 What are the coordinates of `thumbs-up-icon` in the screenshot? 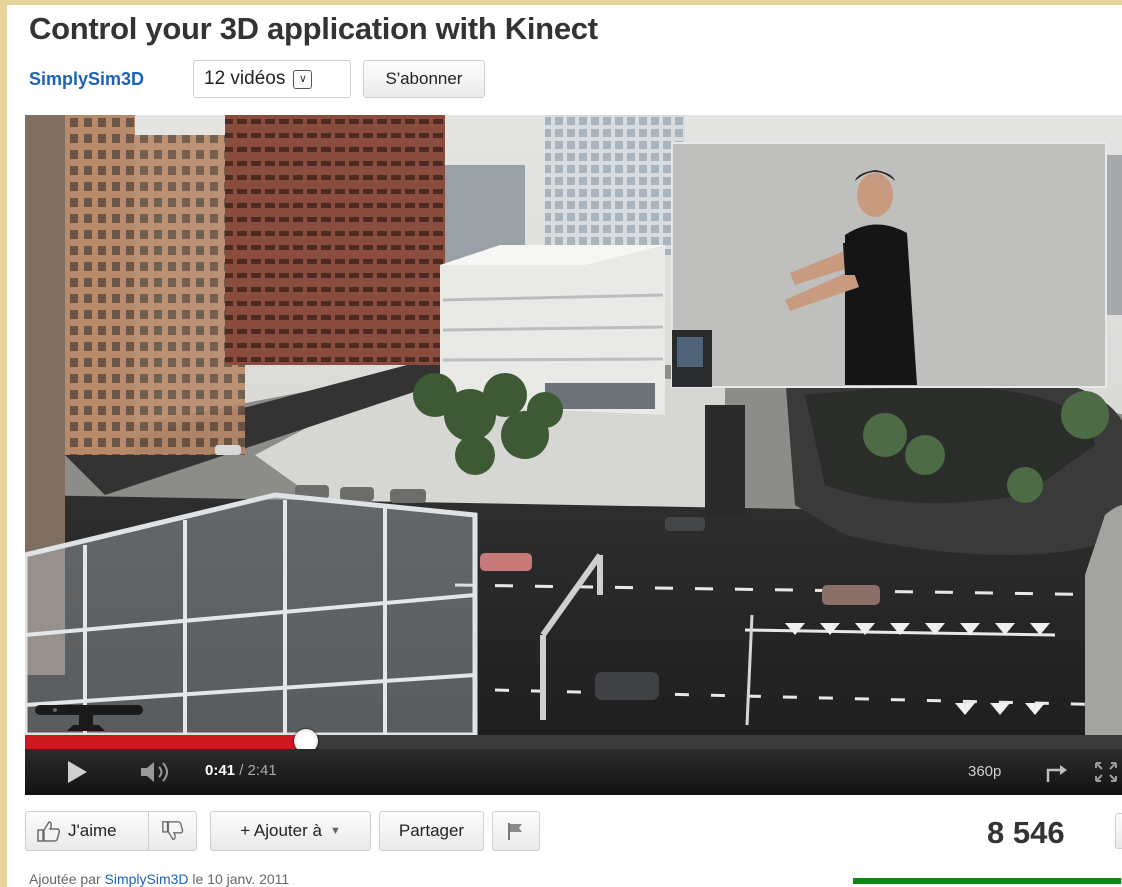 It's located at (49, 831).